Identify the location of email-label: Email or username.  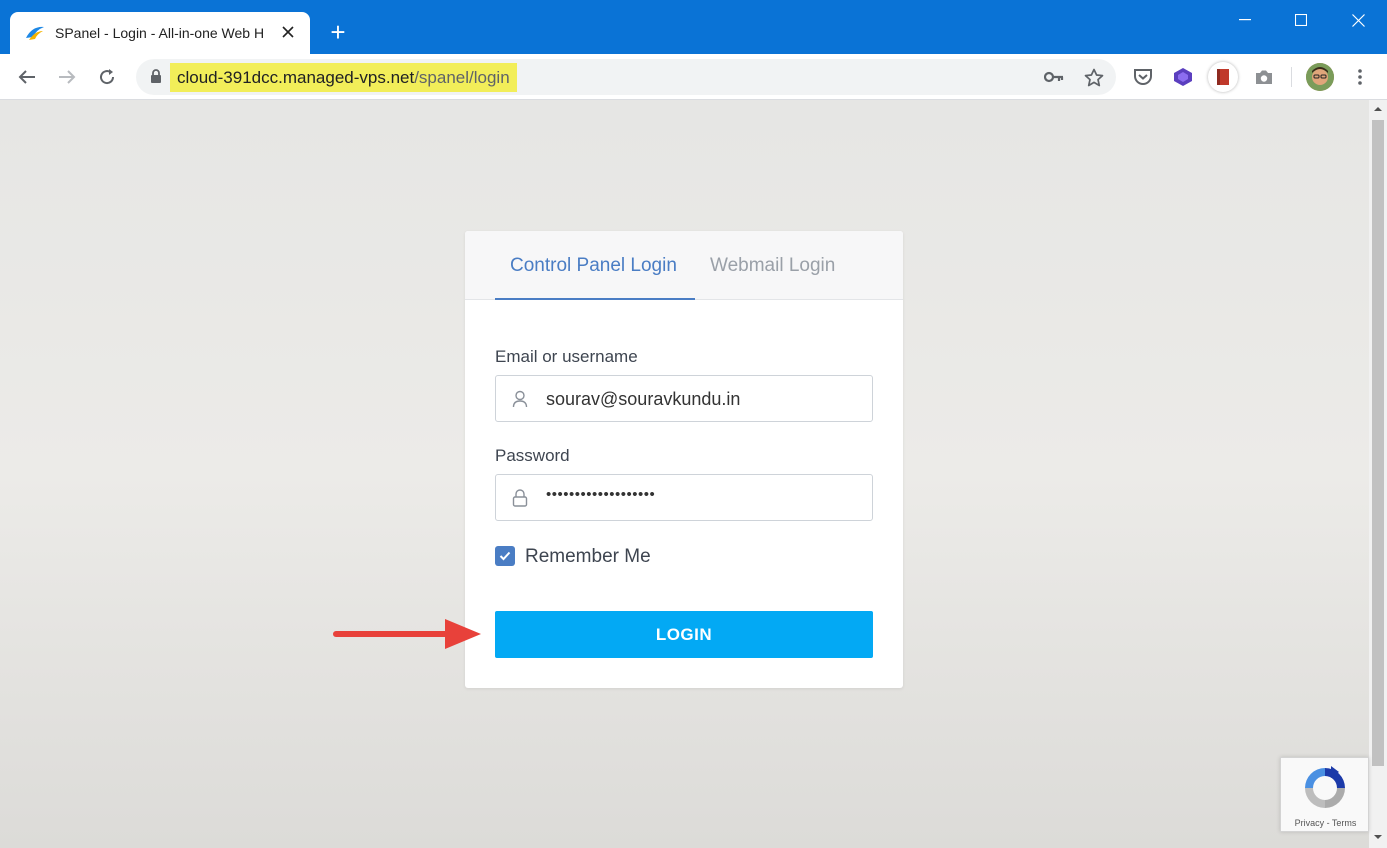
(566, 356).